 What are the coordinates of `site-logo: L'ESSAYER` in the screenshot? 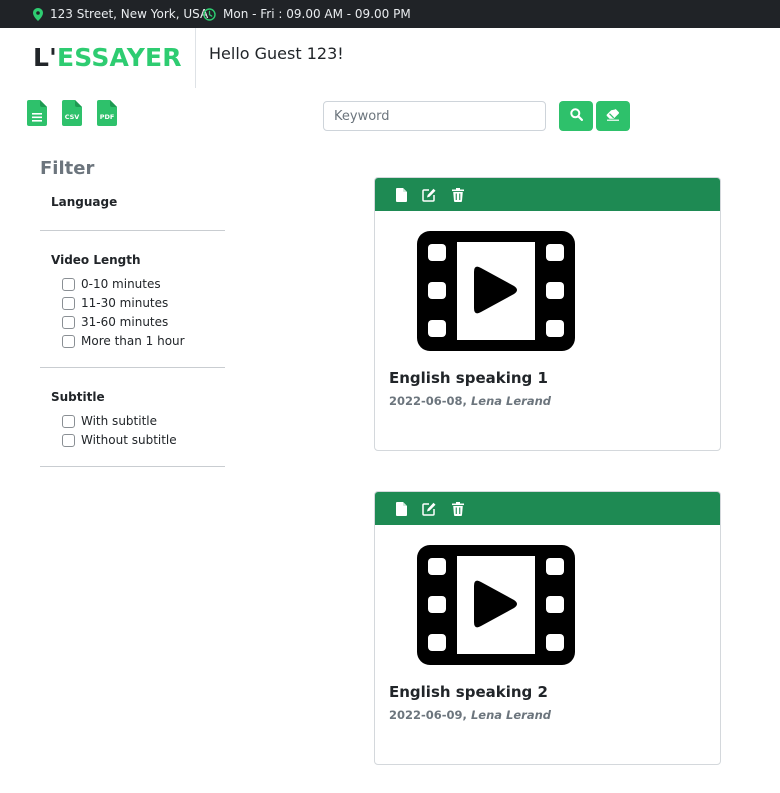 It's located at (107, 58).